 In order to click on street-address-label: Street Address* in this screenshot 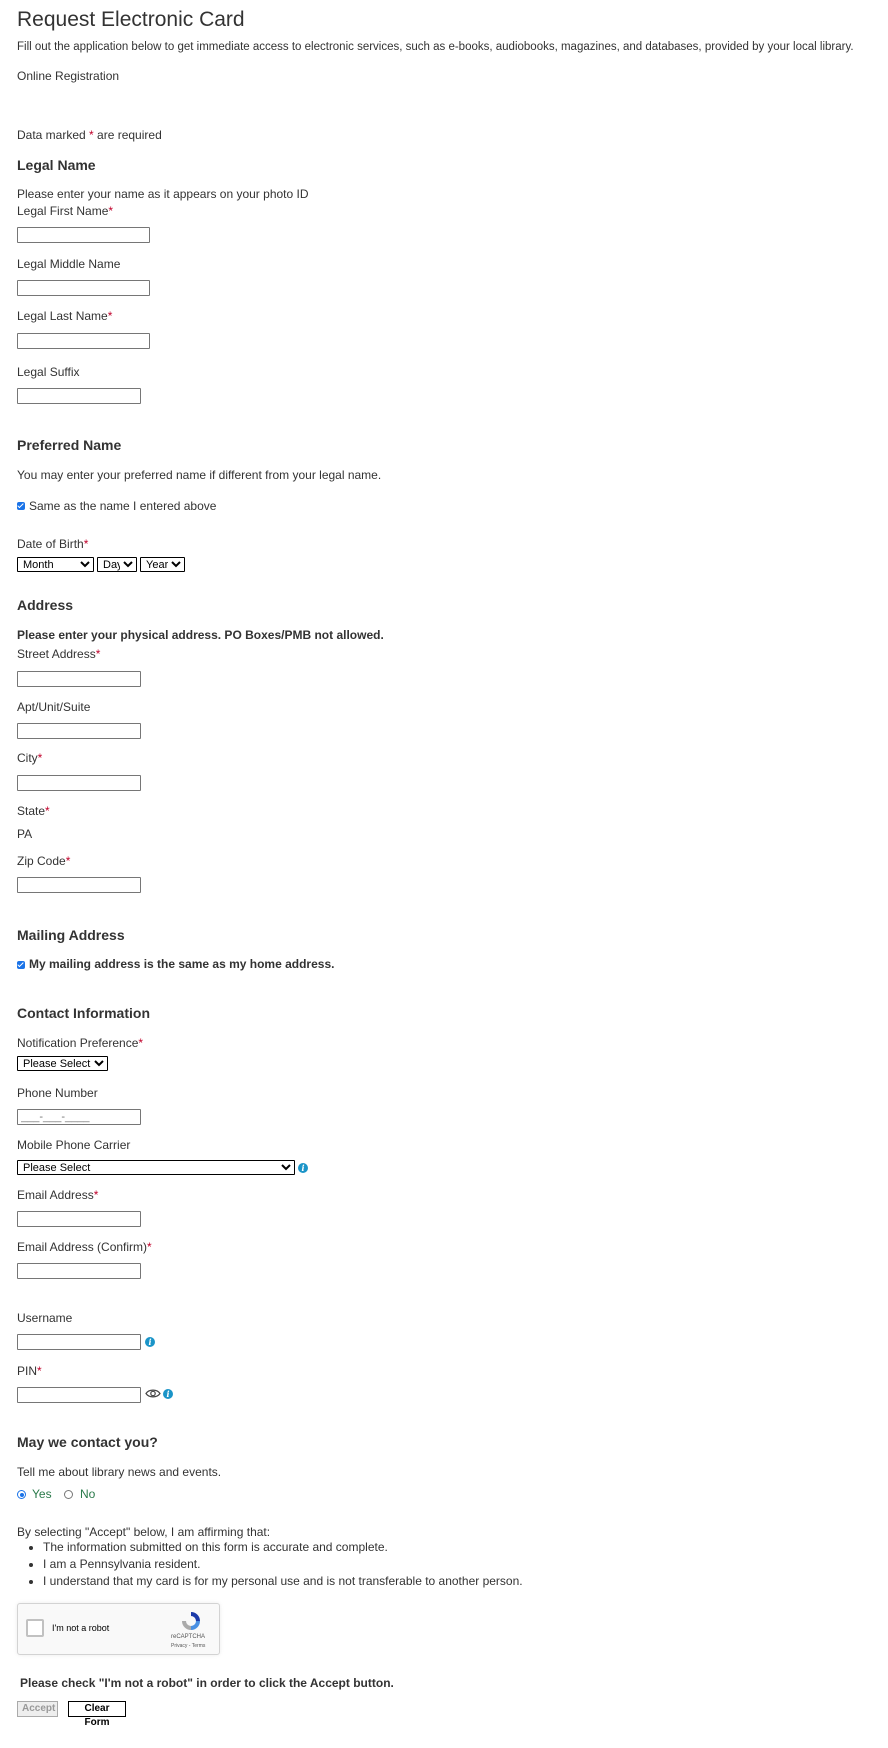, I will do `click(59, 654)`.